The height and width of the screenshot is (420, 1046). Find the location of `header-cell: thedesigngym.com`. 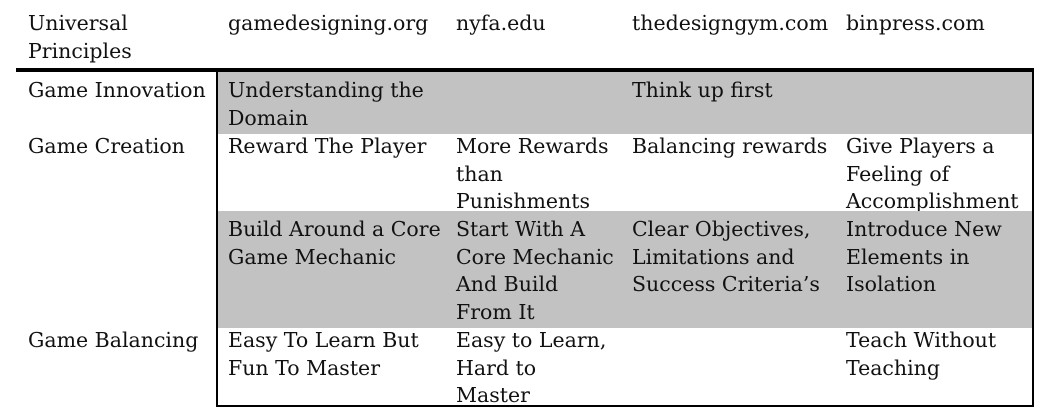

header-cell: thedesigngym.com is located at coordinates (730, 23).